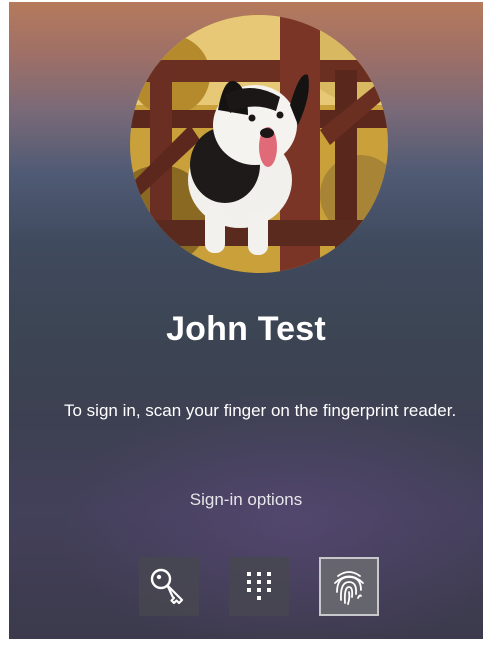 This screenshot has width=486, height=647. I want to click on pin-signin-button, so click(259, 586).